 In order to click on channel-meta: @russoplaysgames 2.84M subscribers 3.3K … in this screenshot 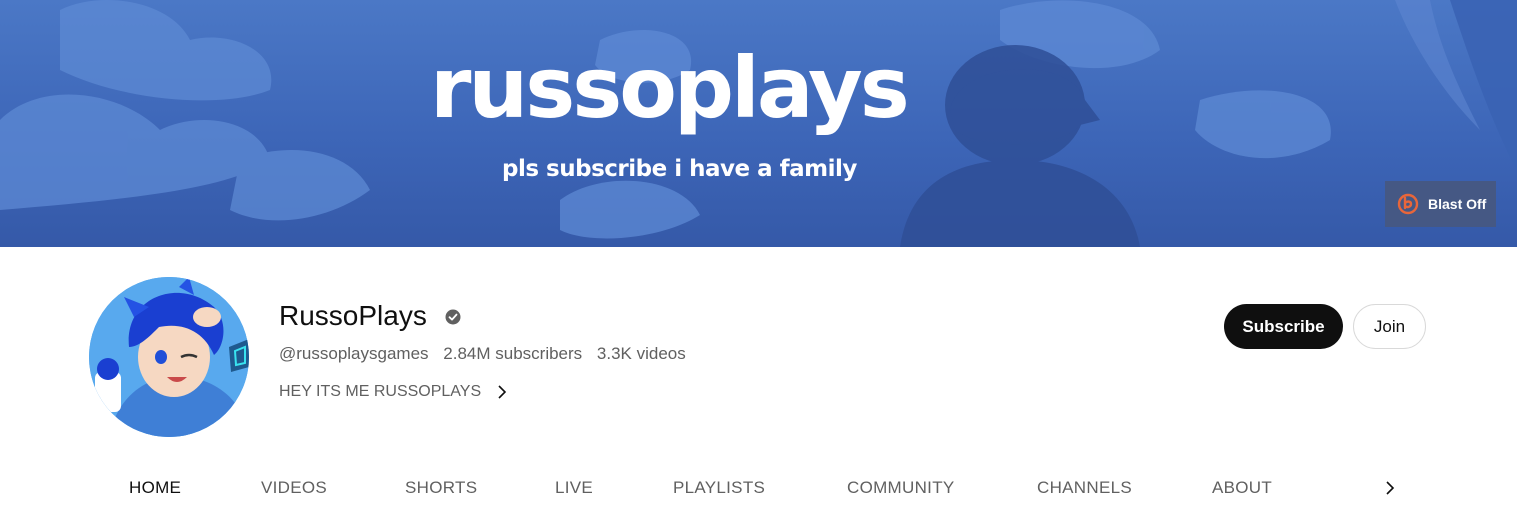, I will do `click(487, 354)`.